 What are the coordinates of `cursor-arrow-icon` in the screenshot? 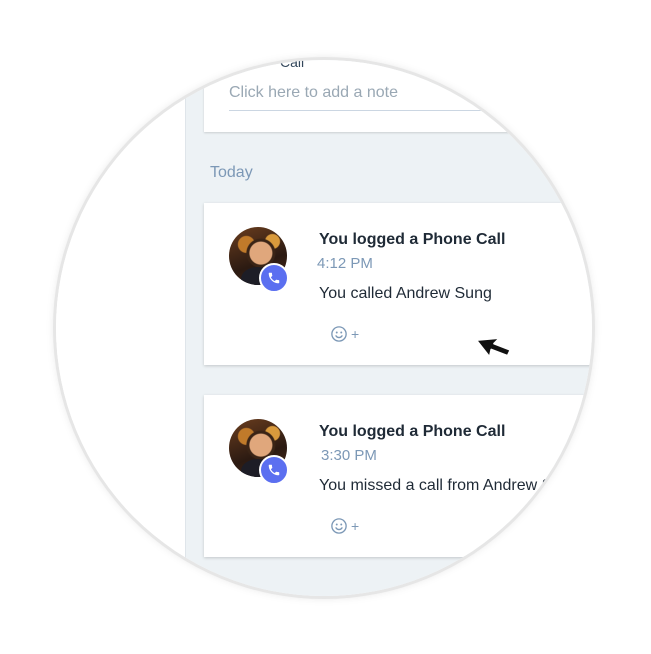 It's located at (493, 347).